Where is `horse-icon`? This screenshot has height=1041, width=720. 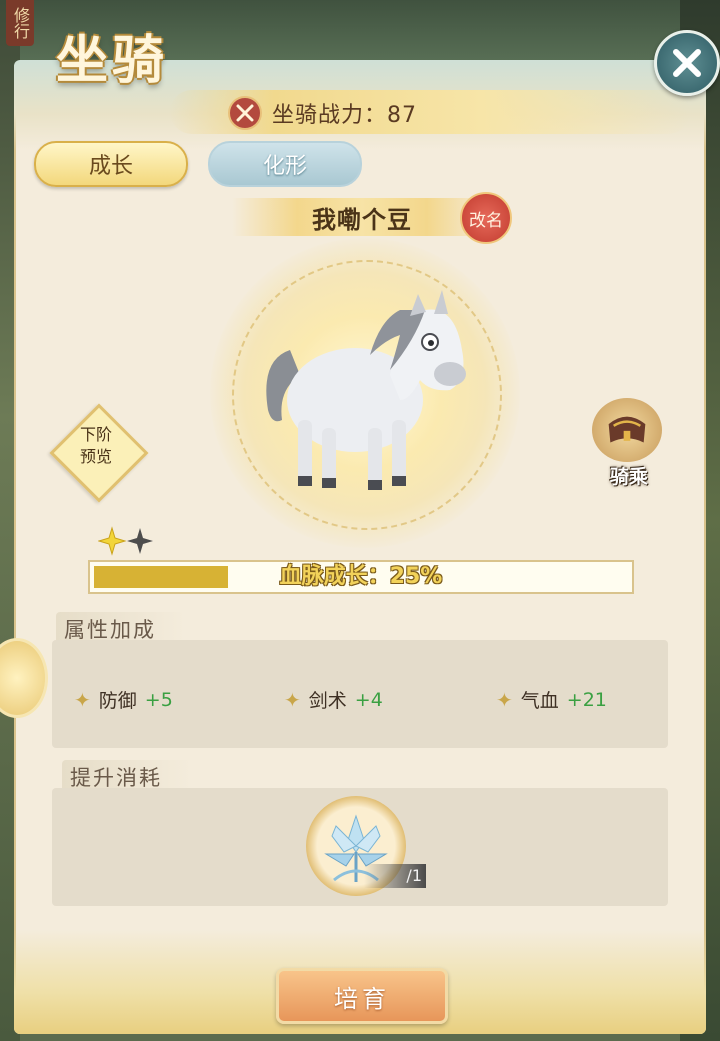 horse-icon is located at coordinates (366, 390).